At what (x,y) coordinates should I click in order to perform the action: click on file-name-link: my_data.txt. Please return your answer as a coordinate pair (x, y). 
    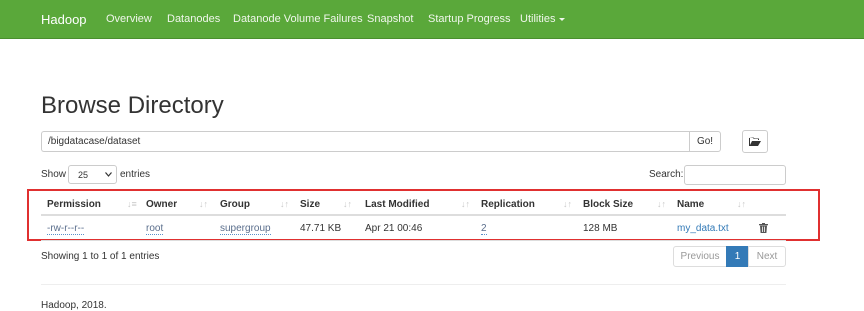
    Looking at the image, I should click on (703, 228).